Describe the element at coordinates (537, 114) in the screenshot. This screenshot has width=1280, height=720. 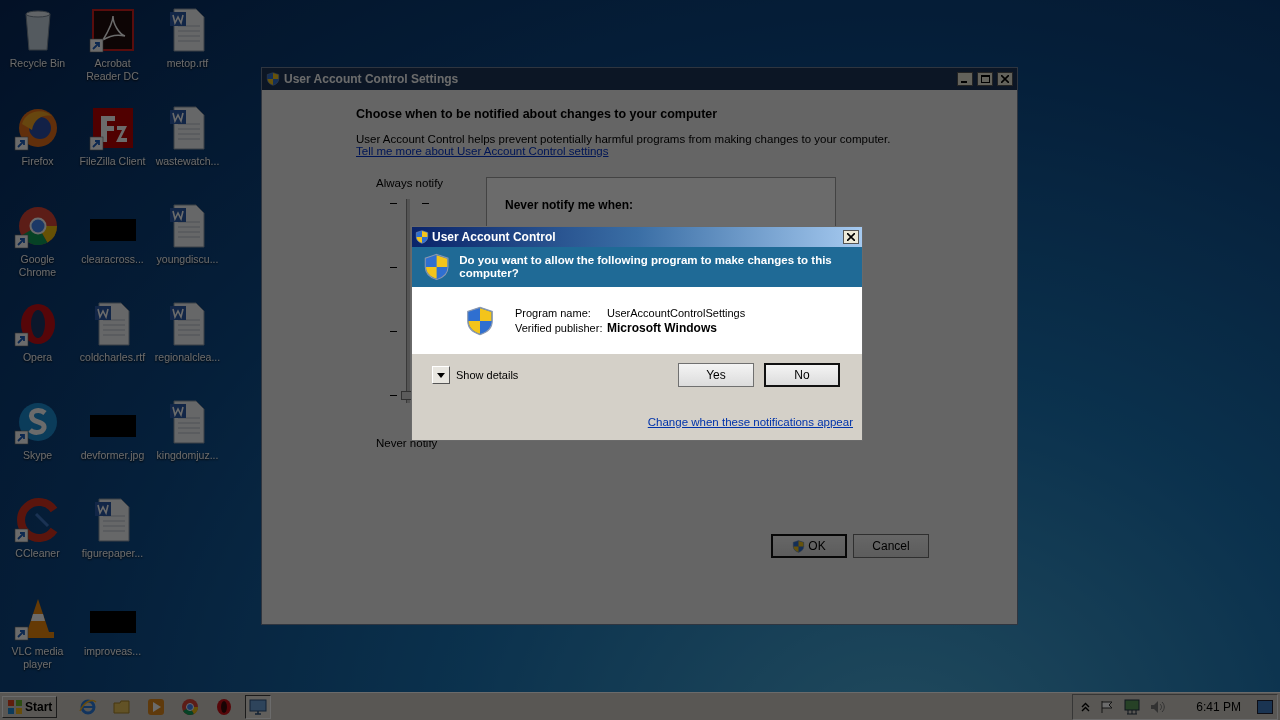
I see `settings-heading: Choose when to be notified about changes to your computer` at that location.